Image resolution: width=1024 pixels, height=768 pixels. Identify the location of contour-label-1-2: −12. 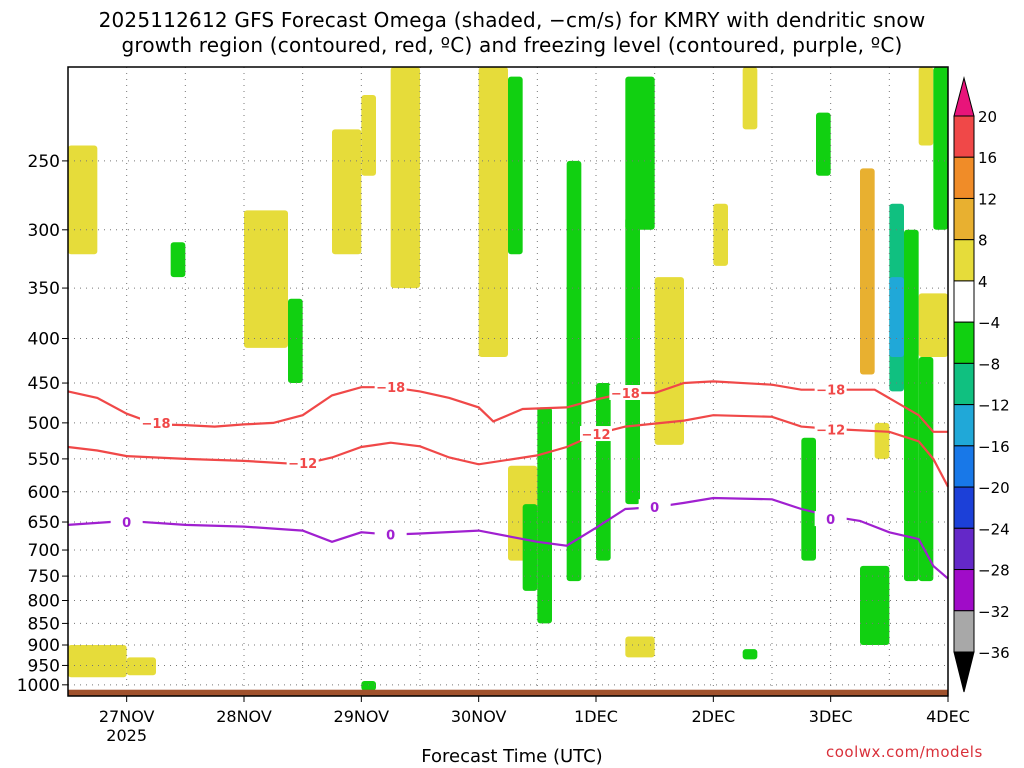
(830, 431).